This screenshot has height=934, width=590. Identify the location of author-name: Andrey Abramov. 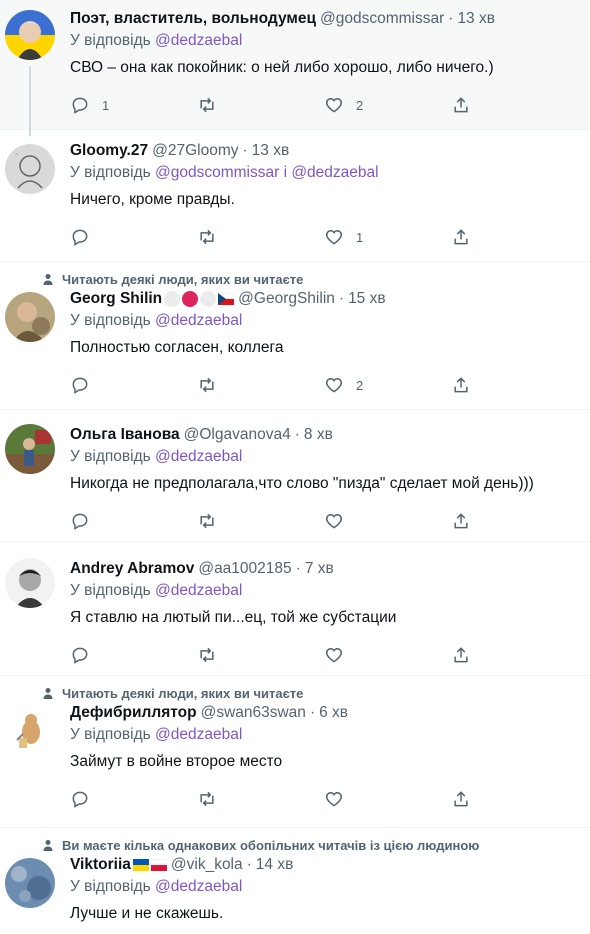
(132, 569).